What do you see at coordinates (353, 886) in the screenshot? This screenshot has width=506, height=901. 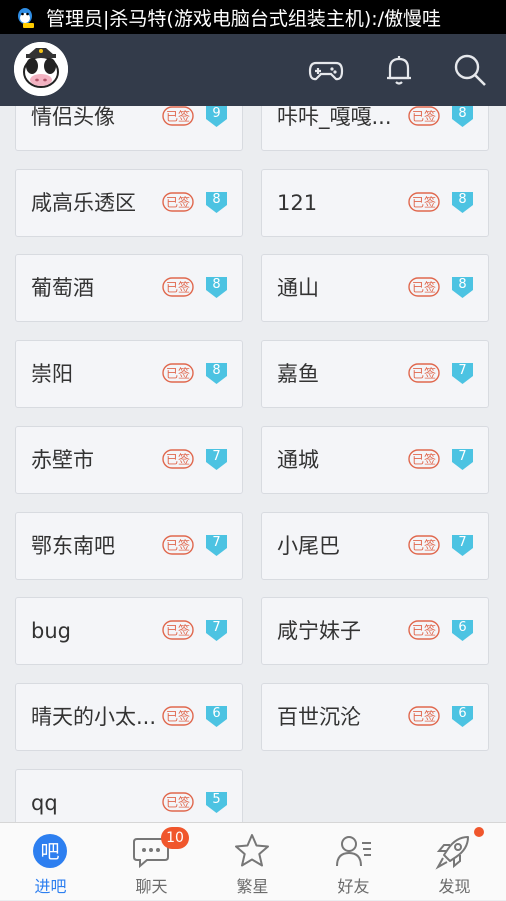 I see `tab-label: 好友` at bounding box center [353, 886].